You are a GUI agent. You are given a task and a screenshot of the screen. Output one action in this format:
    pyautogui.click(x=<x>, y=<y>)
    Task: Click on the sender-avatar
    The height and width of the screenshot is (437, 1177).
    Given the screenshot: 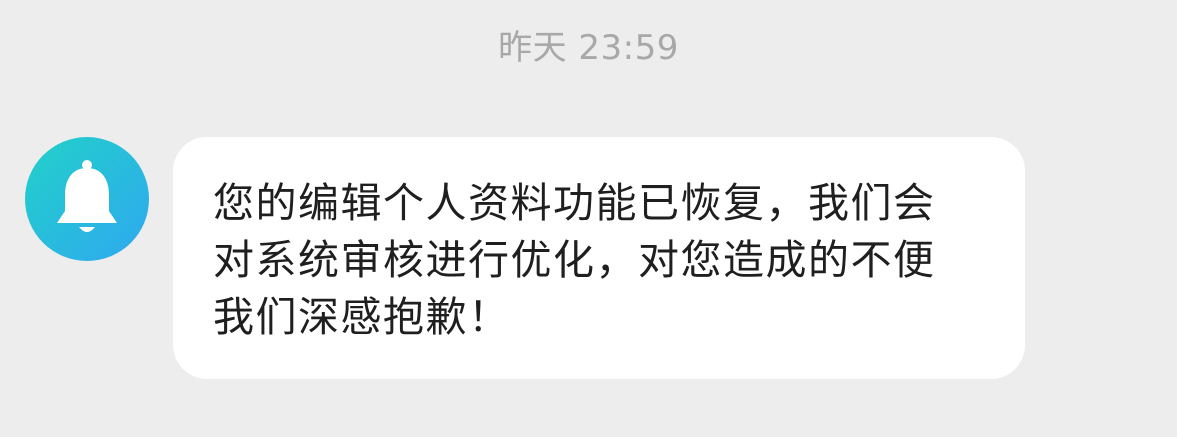 What is the action you would take?
    pyautogui.click(x=87, y=199)
    